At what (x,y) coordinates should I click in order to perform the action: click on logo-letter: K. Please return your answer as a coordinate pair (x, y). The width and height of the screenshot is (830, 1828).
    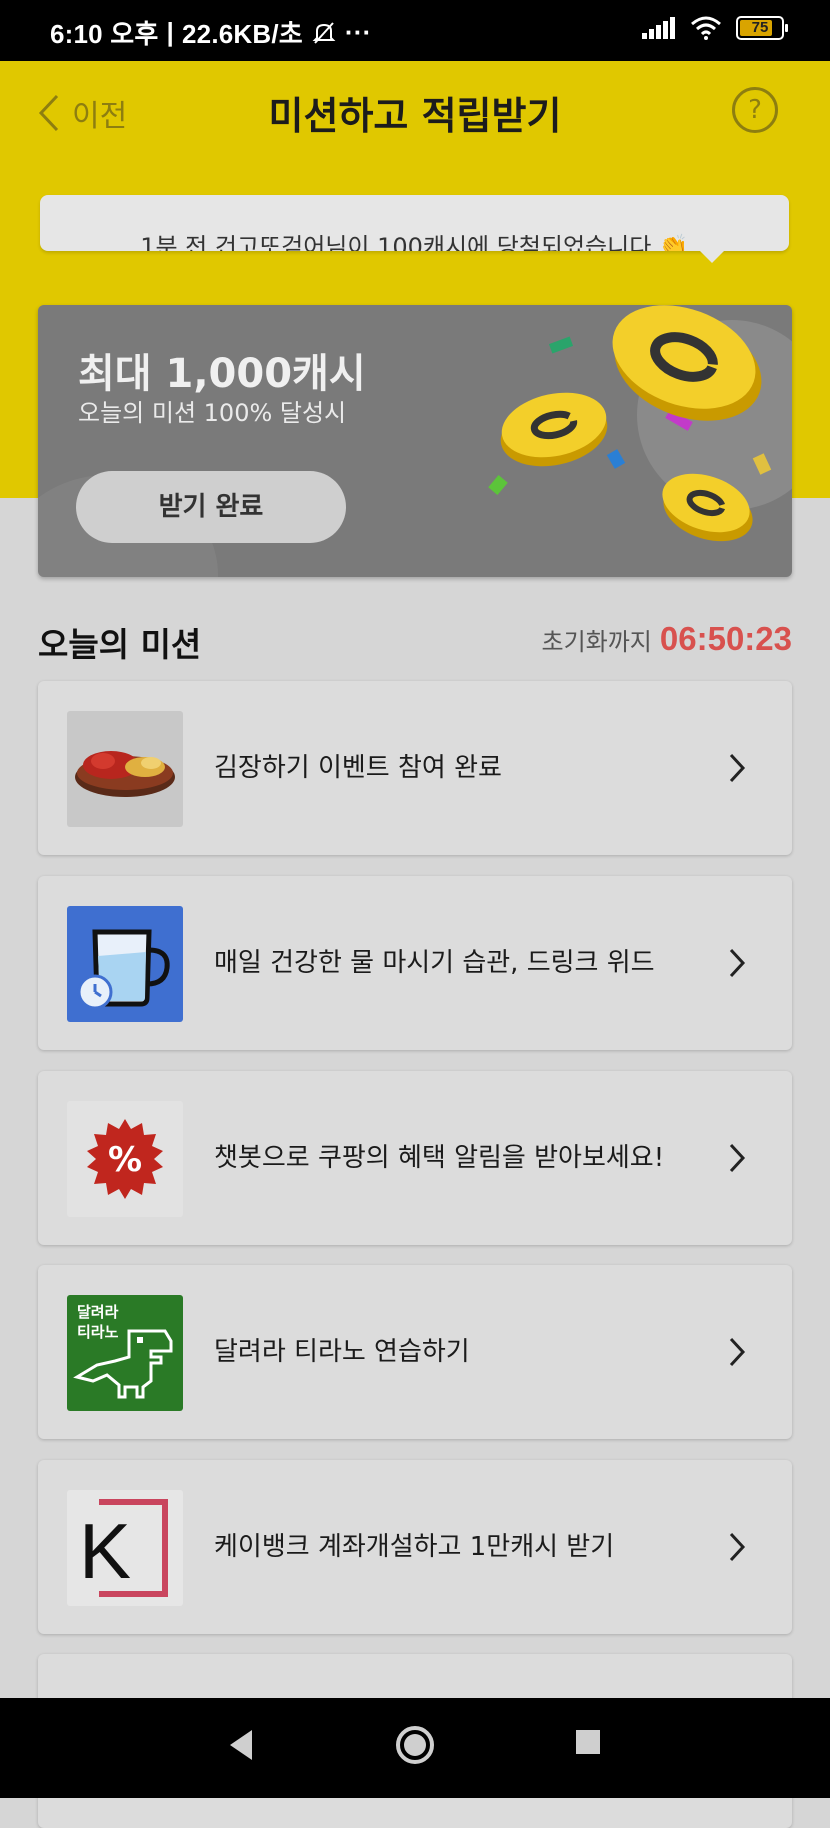
    Looking at the image, I should click on (105, 1551).